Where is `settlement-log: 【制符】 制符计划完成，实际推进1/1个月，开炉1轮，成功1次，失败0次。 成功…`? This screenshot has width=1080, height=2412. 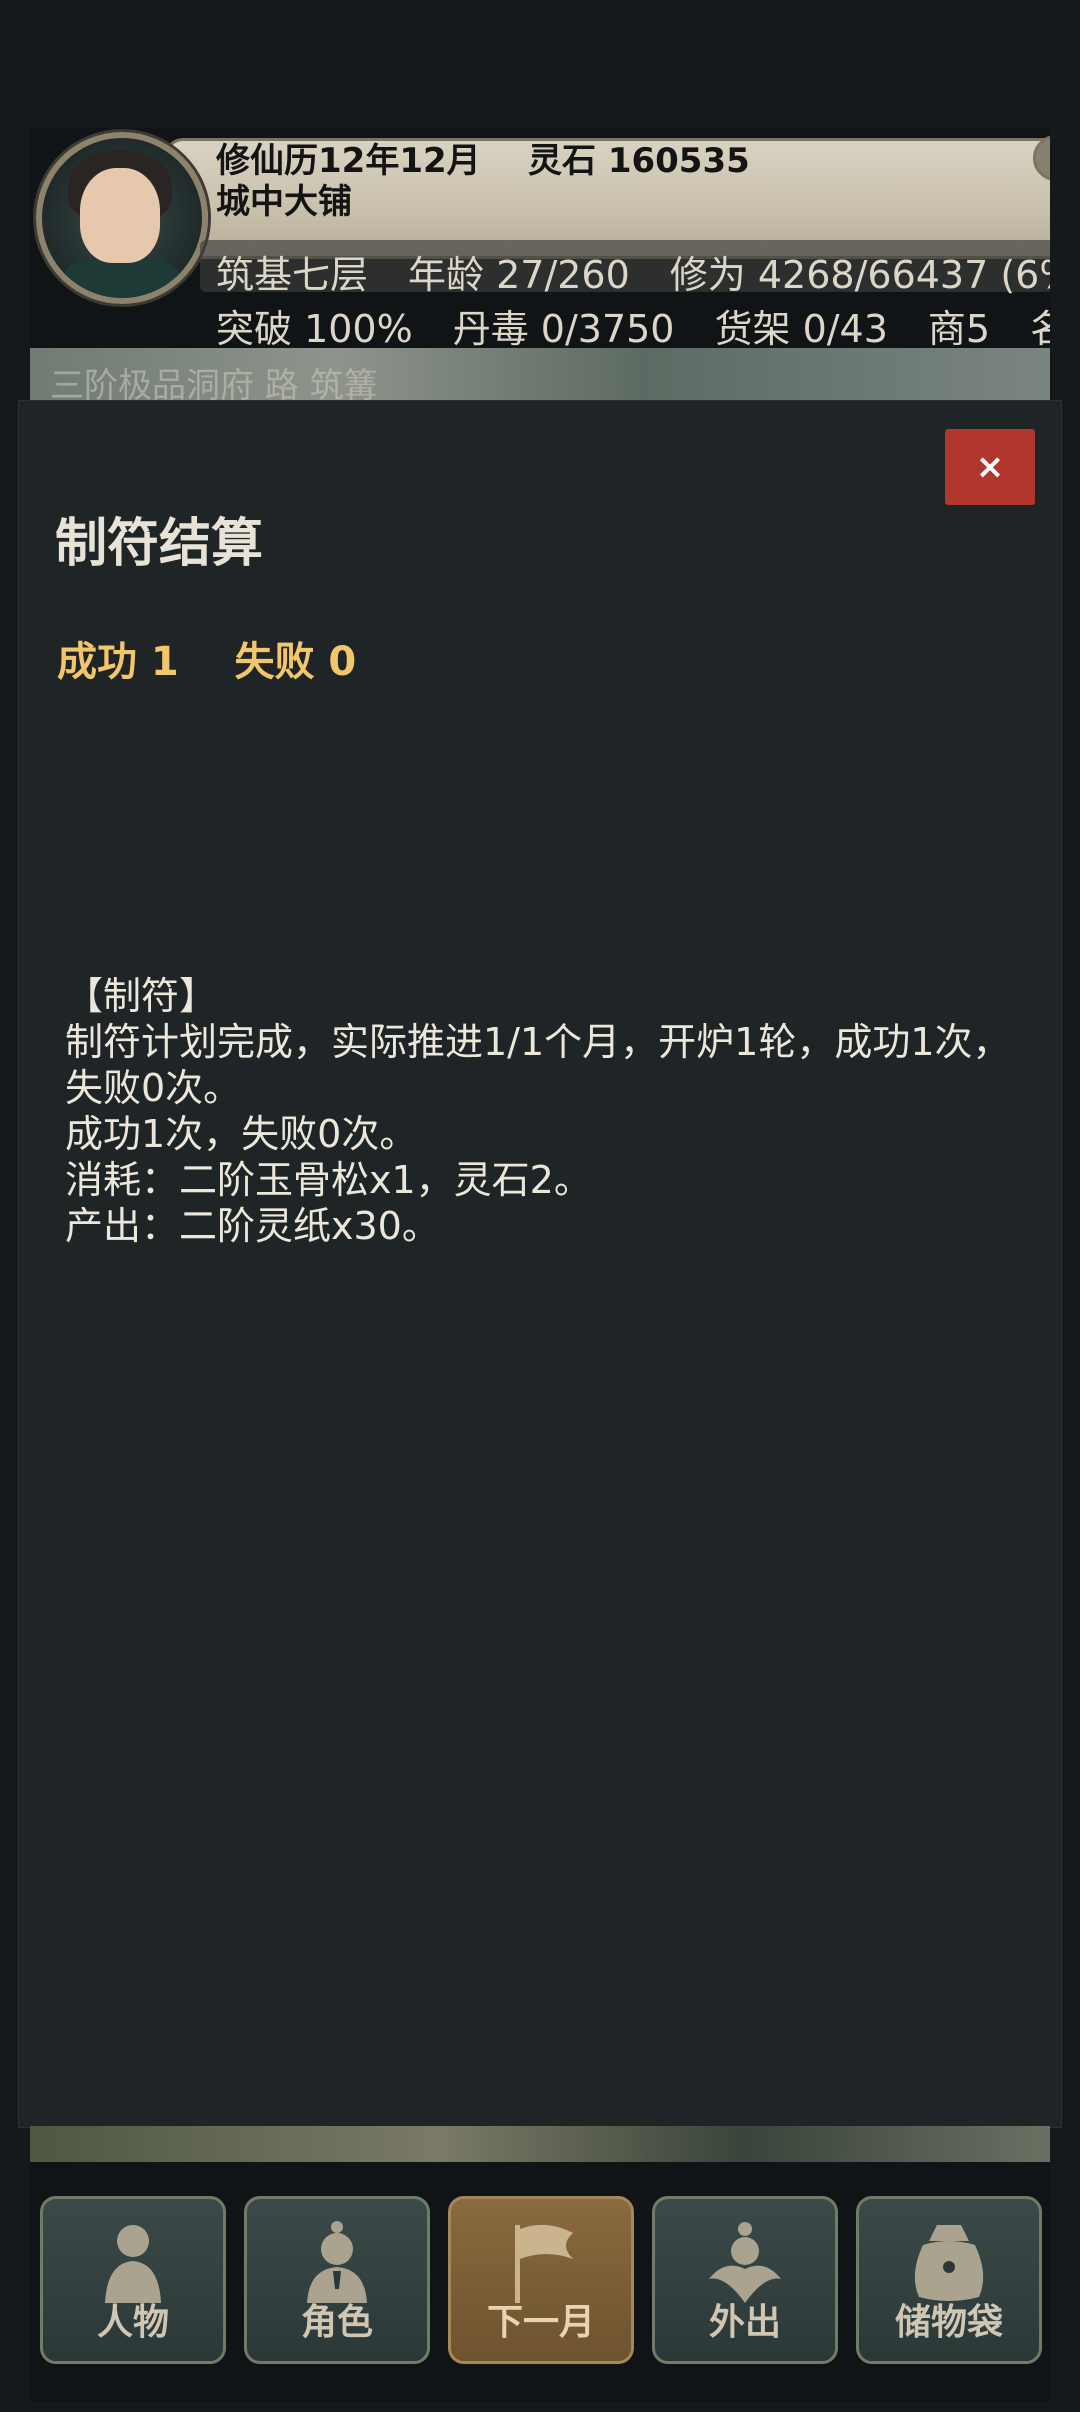
settlement-log: 【制符】 制符计划完成，实际推进1/1个月，开炉1轮，成功1次，失败0次。 成功… is located at coordinates (550, 1111).